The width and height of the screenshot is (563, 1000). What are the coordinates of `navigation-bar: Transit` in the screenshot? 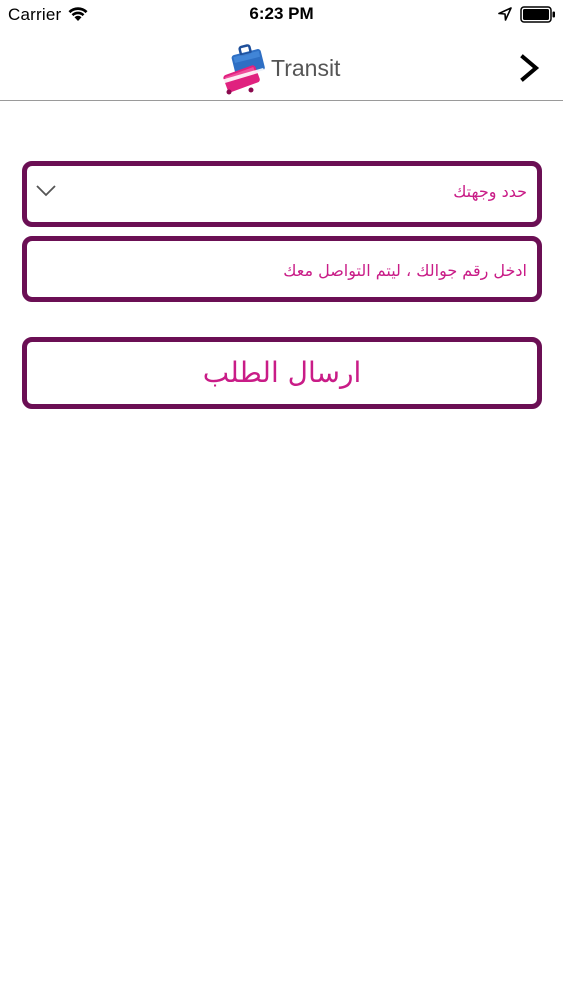 It's located at (281, 65).